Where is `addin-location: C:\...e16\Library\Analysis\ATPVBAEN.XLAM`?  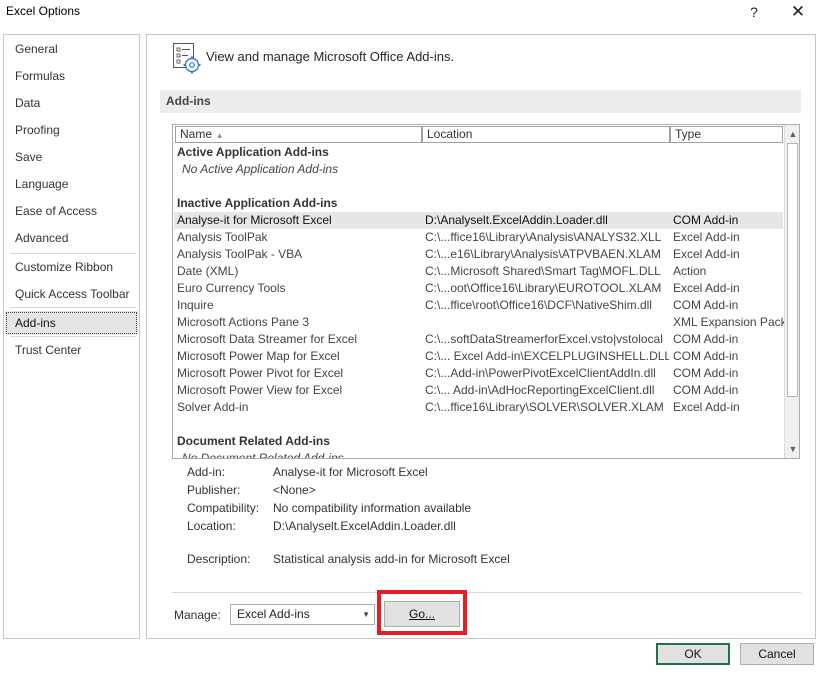 addin-location: C:\...e16\Library\Analysis\ATPVBAEN.XLAM is located at coordinates (543, 254).